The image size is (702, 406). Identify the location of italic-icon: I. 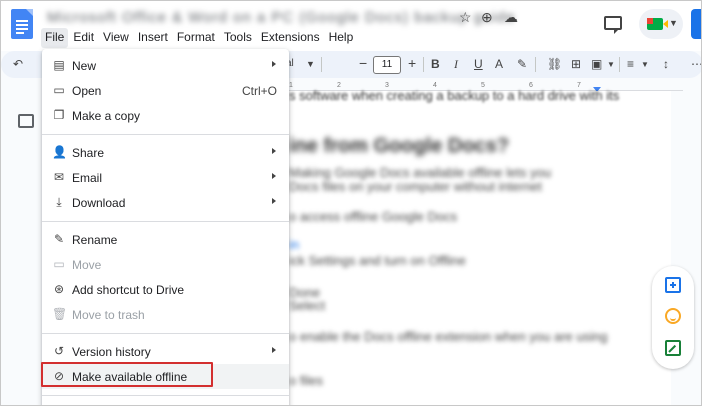
(456, 64).